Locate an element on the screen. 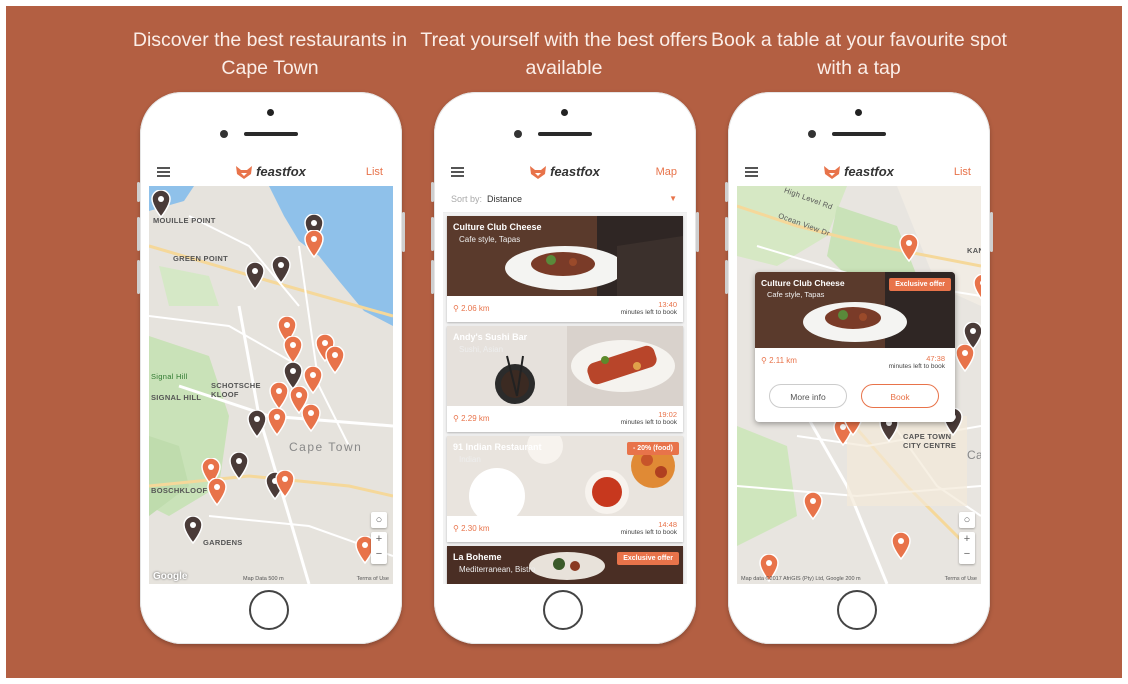 This screenshot has height=684, width=1128. more-info-button: More info is located at coordinates (808, 396).